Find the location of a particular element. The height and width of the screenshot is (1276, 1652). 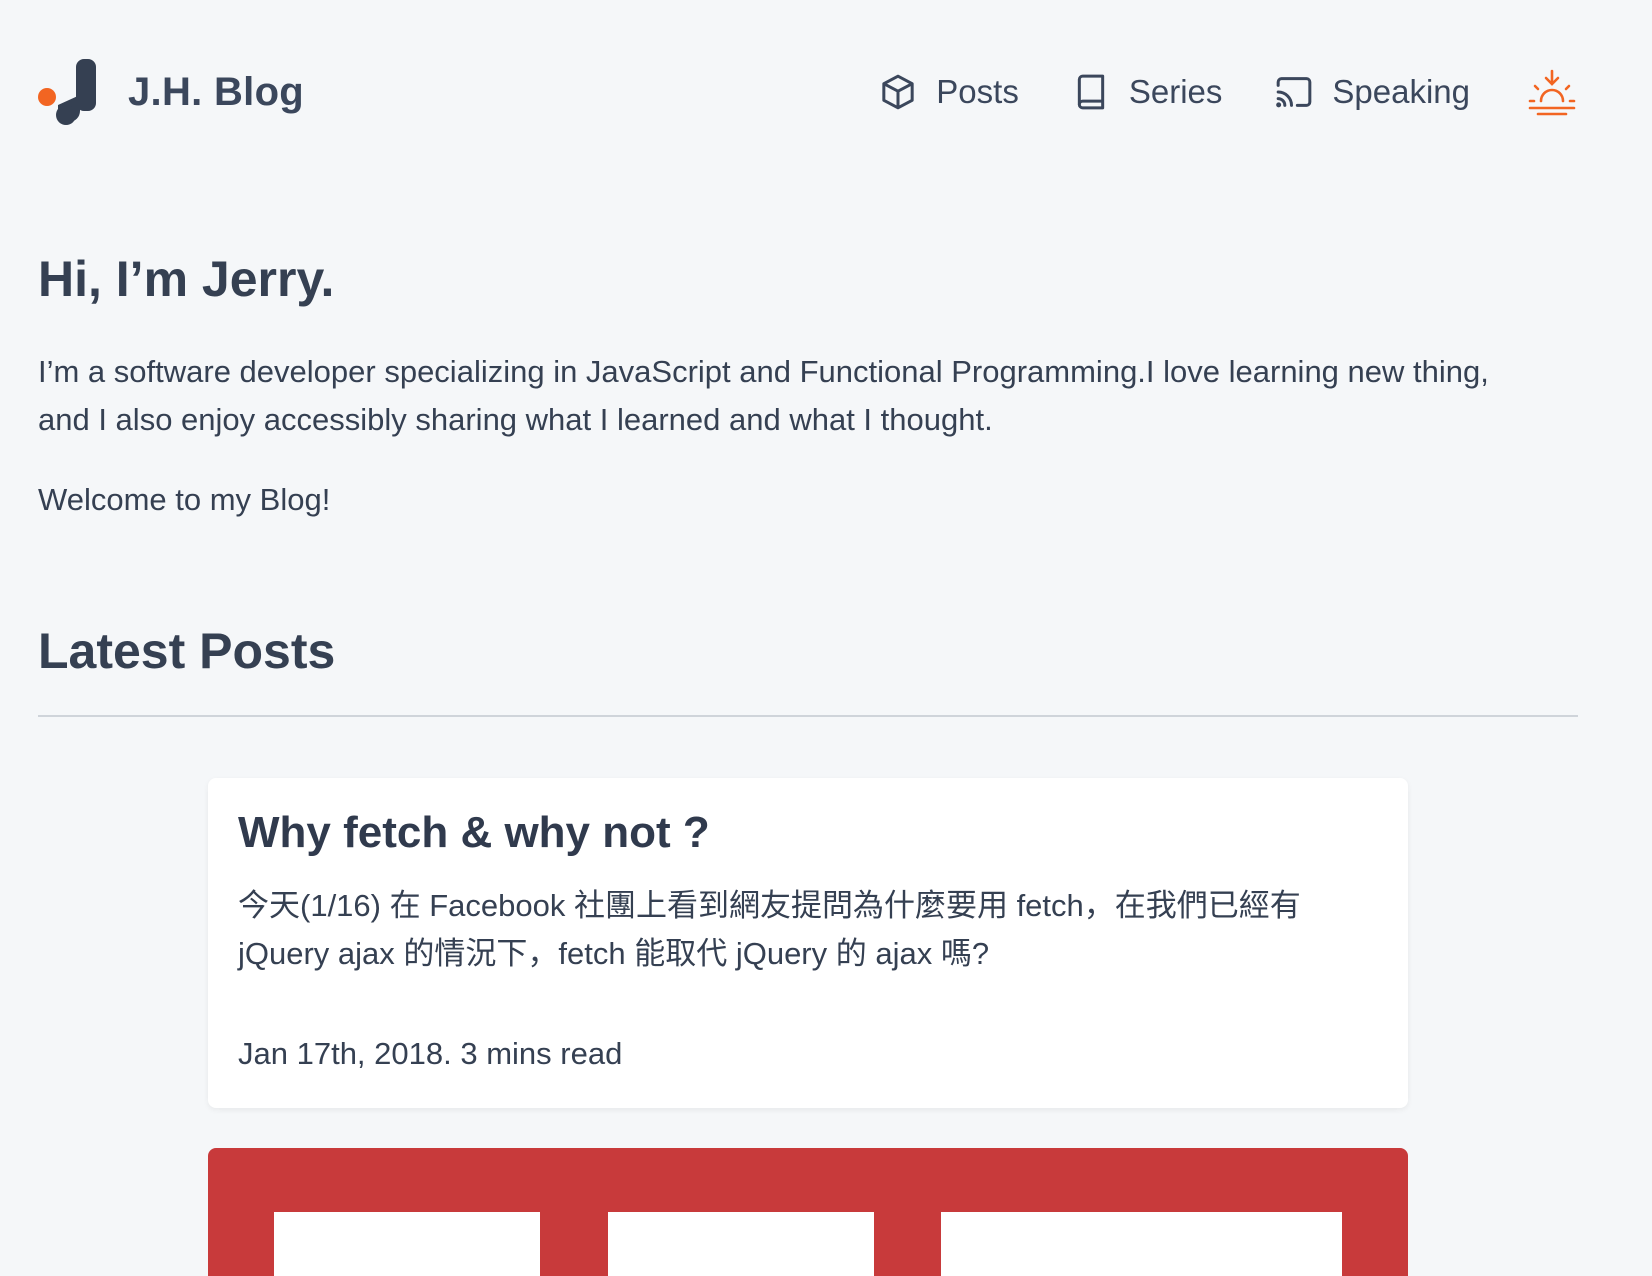

post-meta: Jan 17th, 2018. 3 mins read is located at coordinates (430, 1053).